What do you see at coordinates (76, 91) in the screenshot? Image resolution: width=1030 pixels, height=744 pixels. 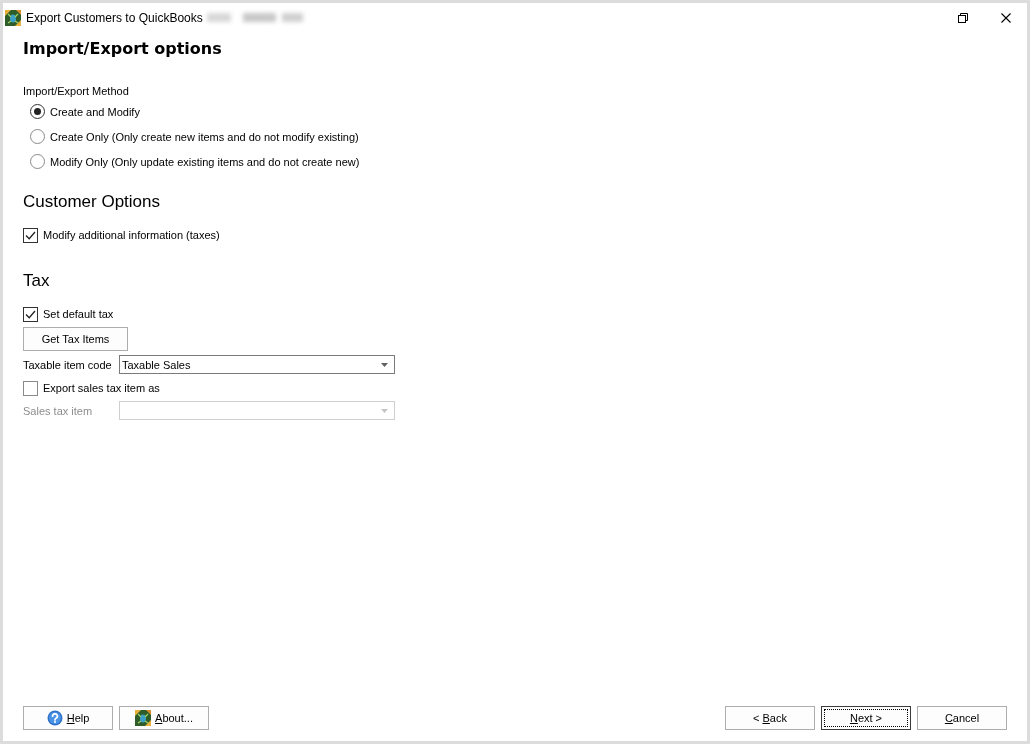 I see `group-label: Import/Export Method` at bounding box center [76, 91].